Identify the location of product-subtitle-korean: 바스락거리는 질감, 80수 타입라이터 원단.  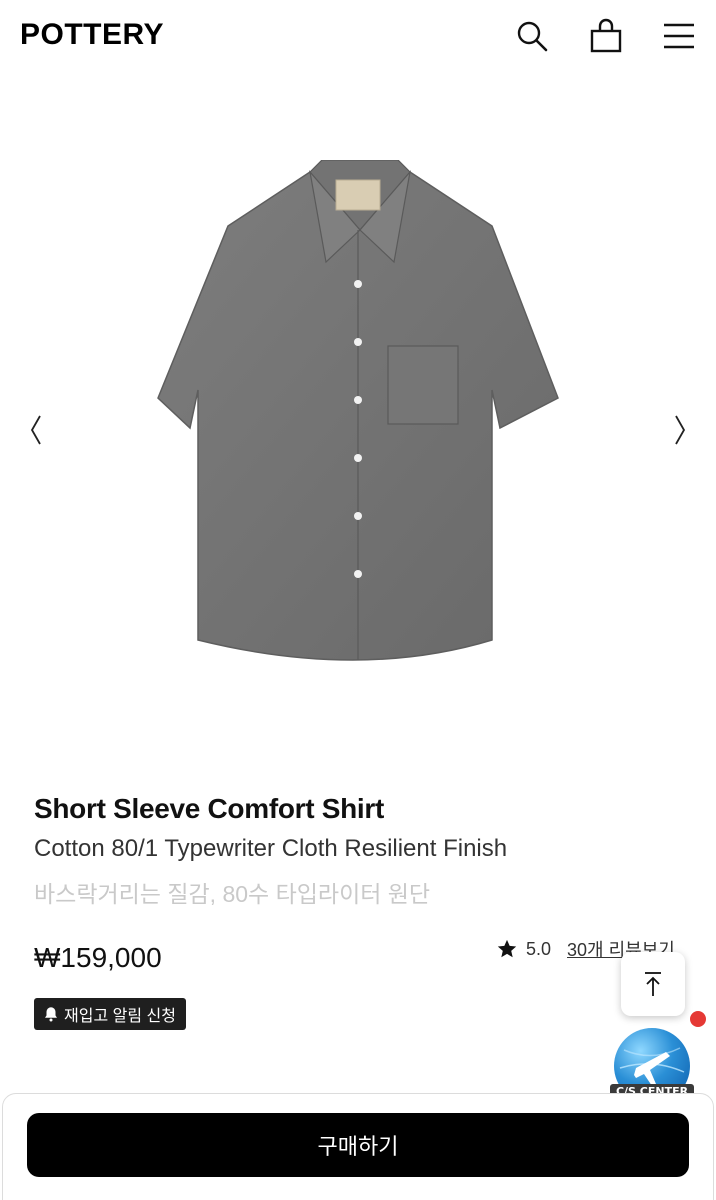
(232, 894).